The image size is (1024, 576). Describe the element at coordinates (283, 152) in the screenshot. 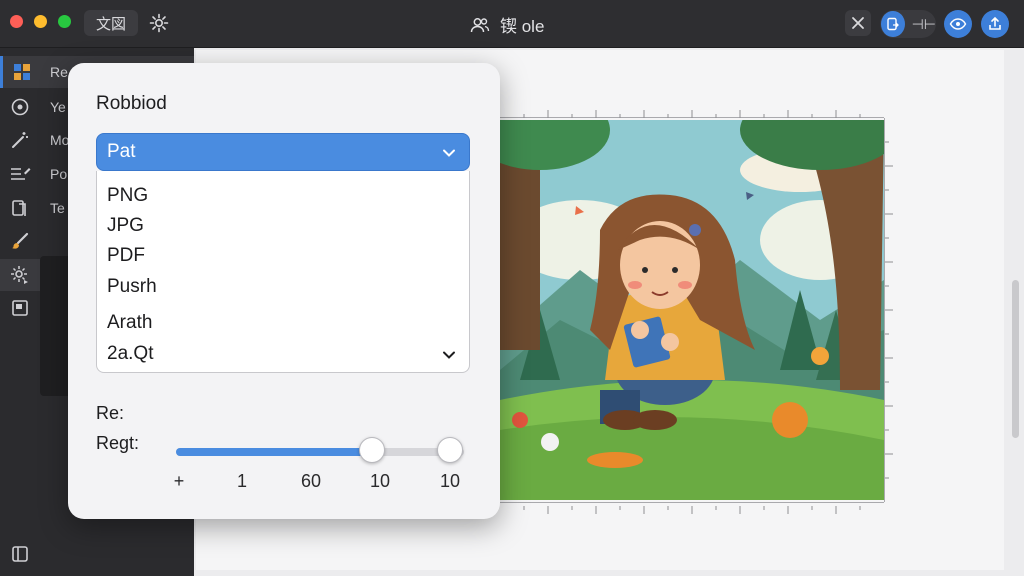

I see `format-select: Pat` at that location.